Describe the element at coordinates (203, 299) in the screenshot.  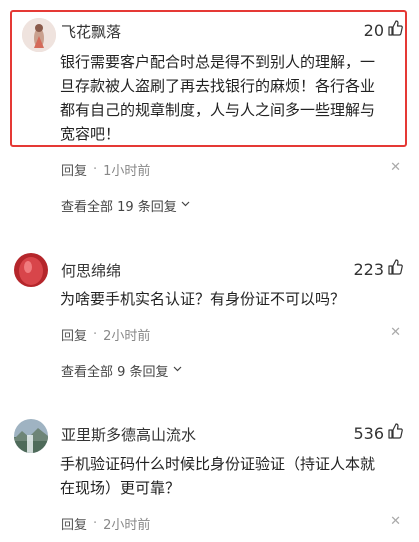
I see `comment-line: 为啥要手机实名认证？有身份证不可以吗？` at that location.